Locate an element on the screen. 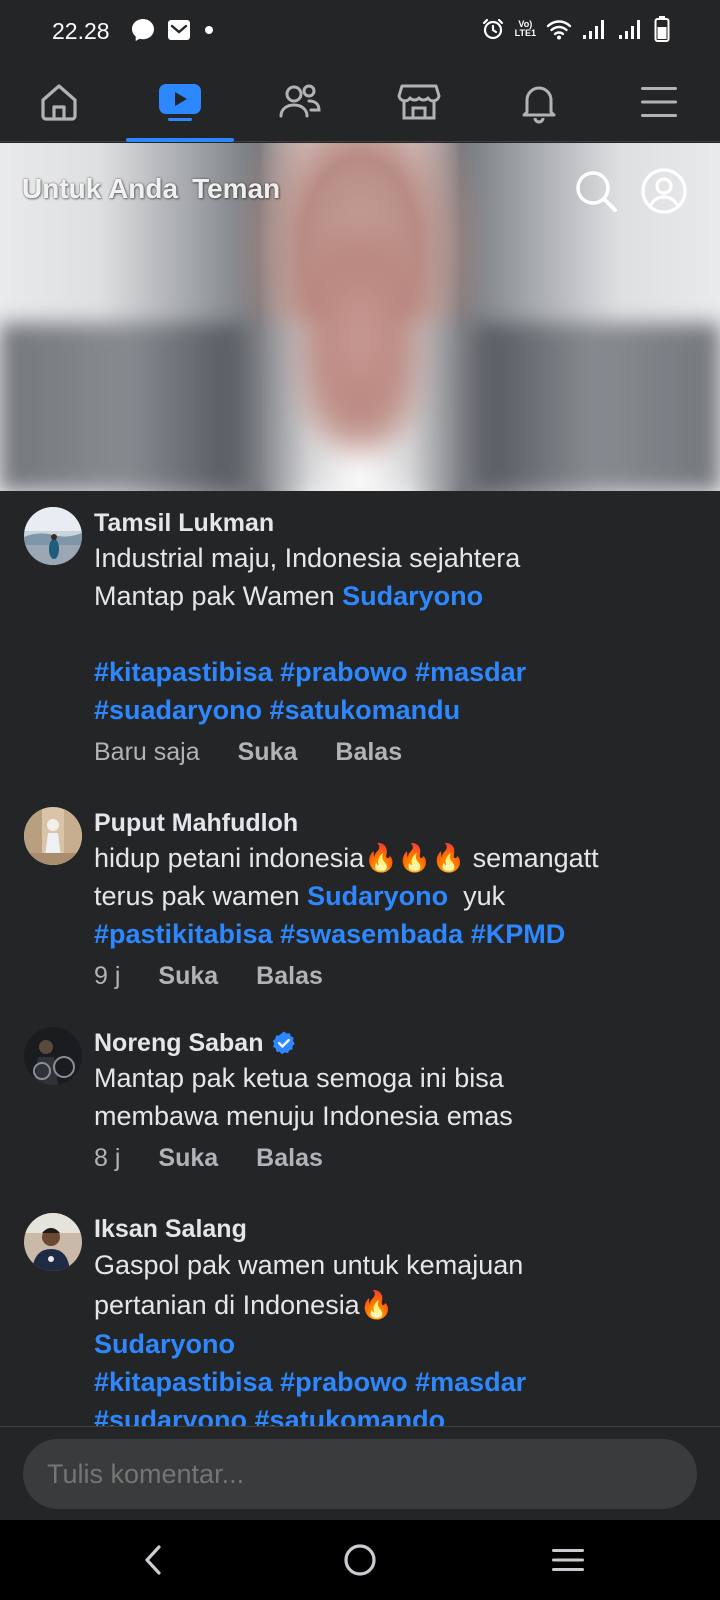  status-time: 22.28 is located at coordinates (81, 31).